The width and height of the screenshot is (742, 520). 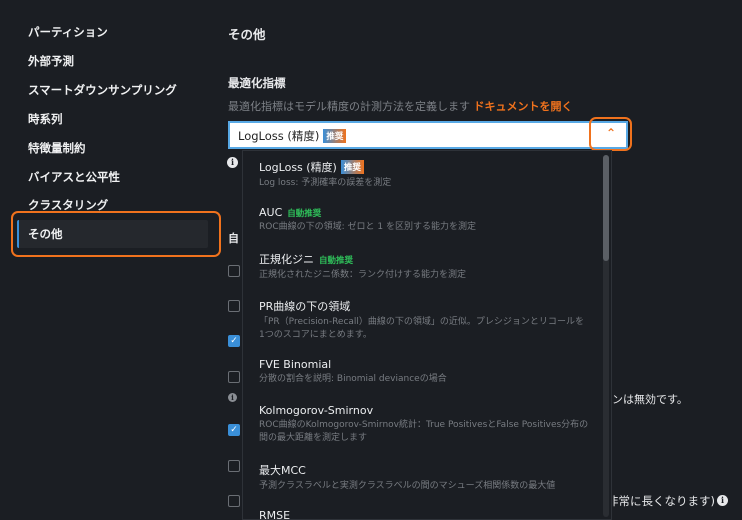 What do you see at coordinates (57, 148) in the screenshot?
I see `sidebar-item-feature-constraints: 特徴量制約` at bounding box center [57, 148].